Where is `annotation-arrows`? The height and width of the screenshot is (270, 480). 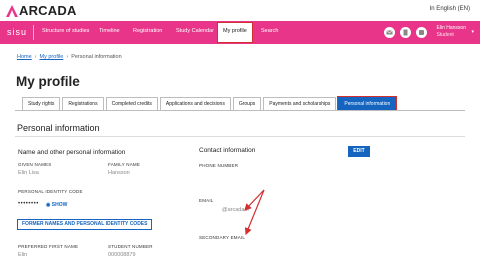 annotation-arrows is located at coordinates (254, 212).